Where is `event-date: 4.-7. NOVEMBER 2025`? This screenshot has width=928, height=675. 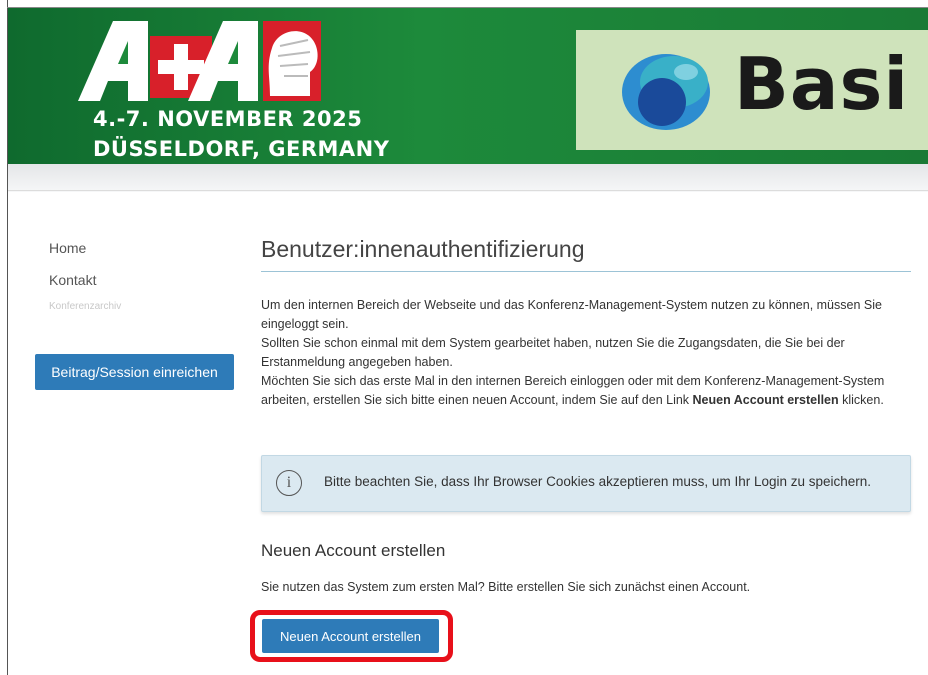
event-date: 4.-7. NOVEMBER 2025 is located at coordinates (228, 119).